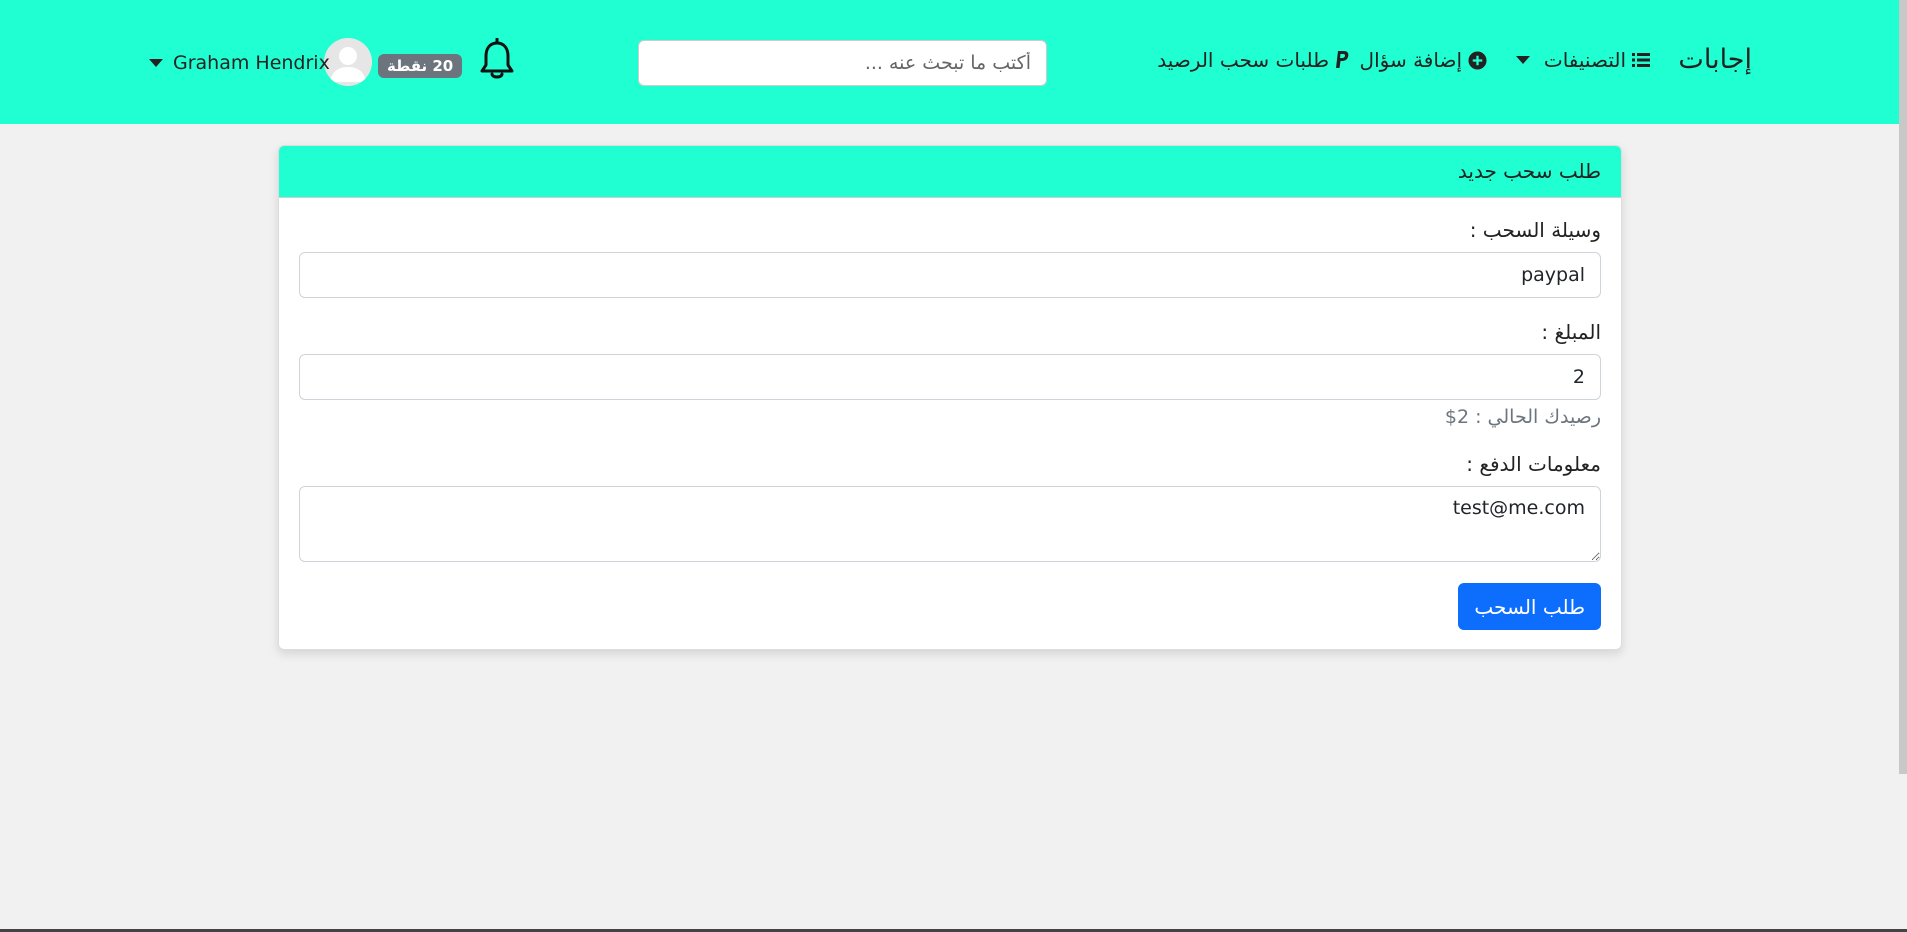 Image resolution: width=1907 pixels, height=932 pixels. What do you see at coordinates (1715, 59) in the screenshot?
I see `brand-logo: إجابات` at bounding box center [1715, 59].